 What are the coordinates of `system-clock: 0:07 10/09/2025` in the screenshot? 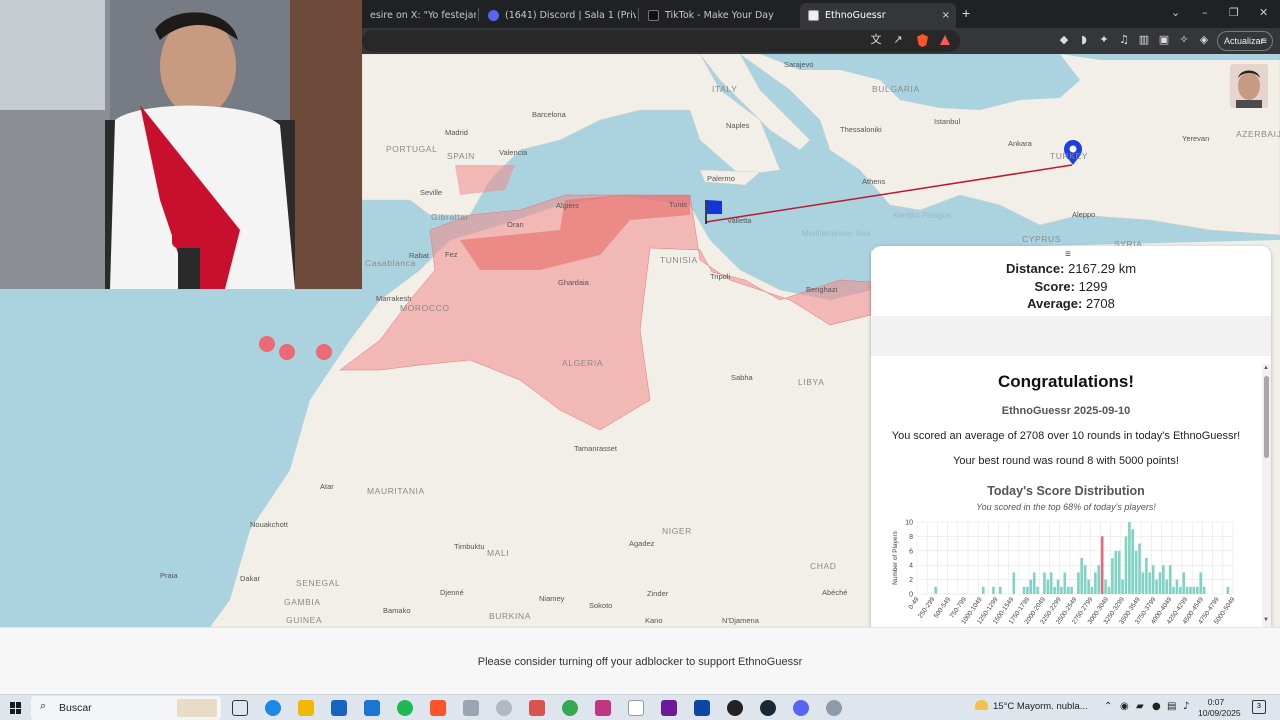 It's located at (1219, 708).